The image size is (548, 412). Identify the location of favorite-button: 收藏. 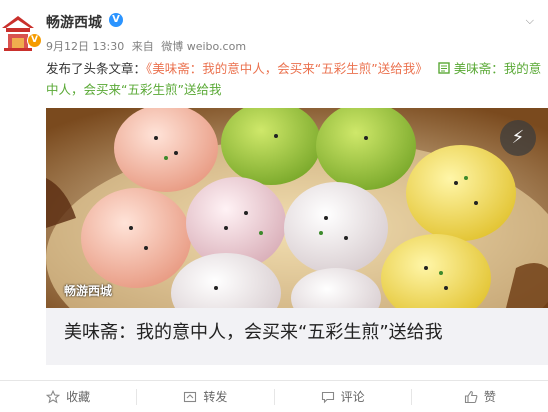
(69, 396).